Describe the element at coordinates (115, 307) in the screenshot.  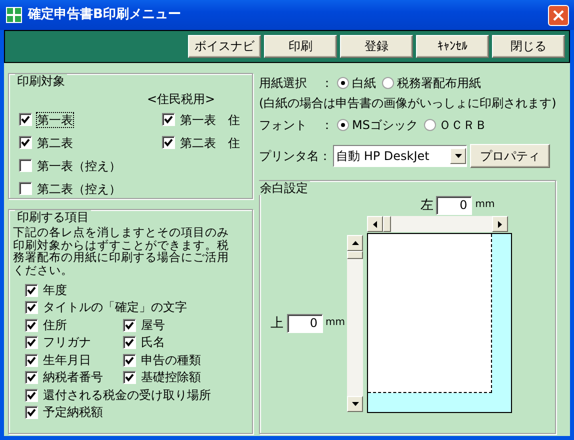
I see `checkbox-label: タイトルの「確定」の文字` at that location.